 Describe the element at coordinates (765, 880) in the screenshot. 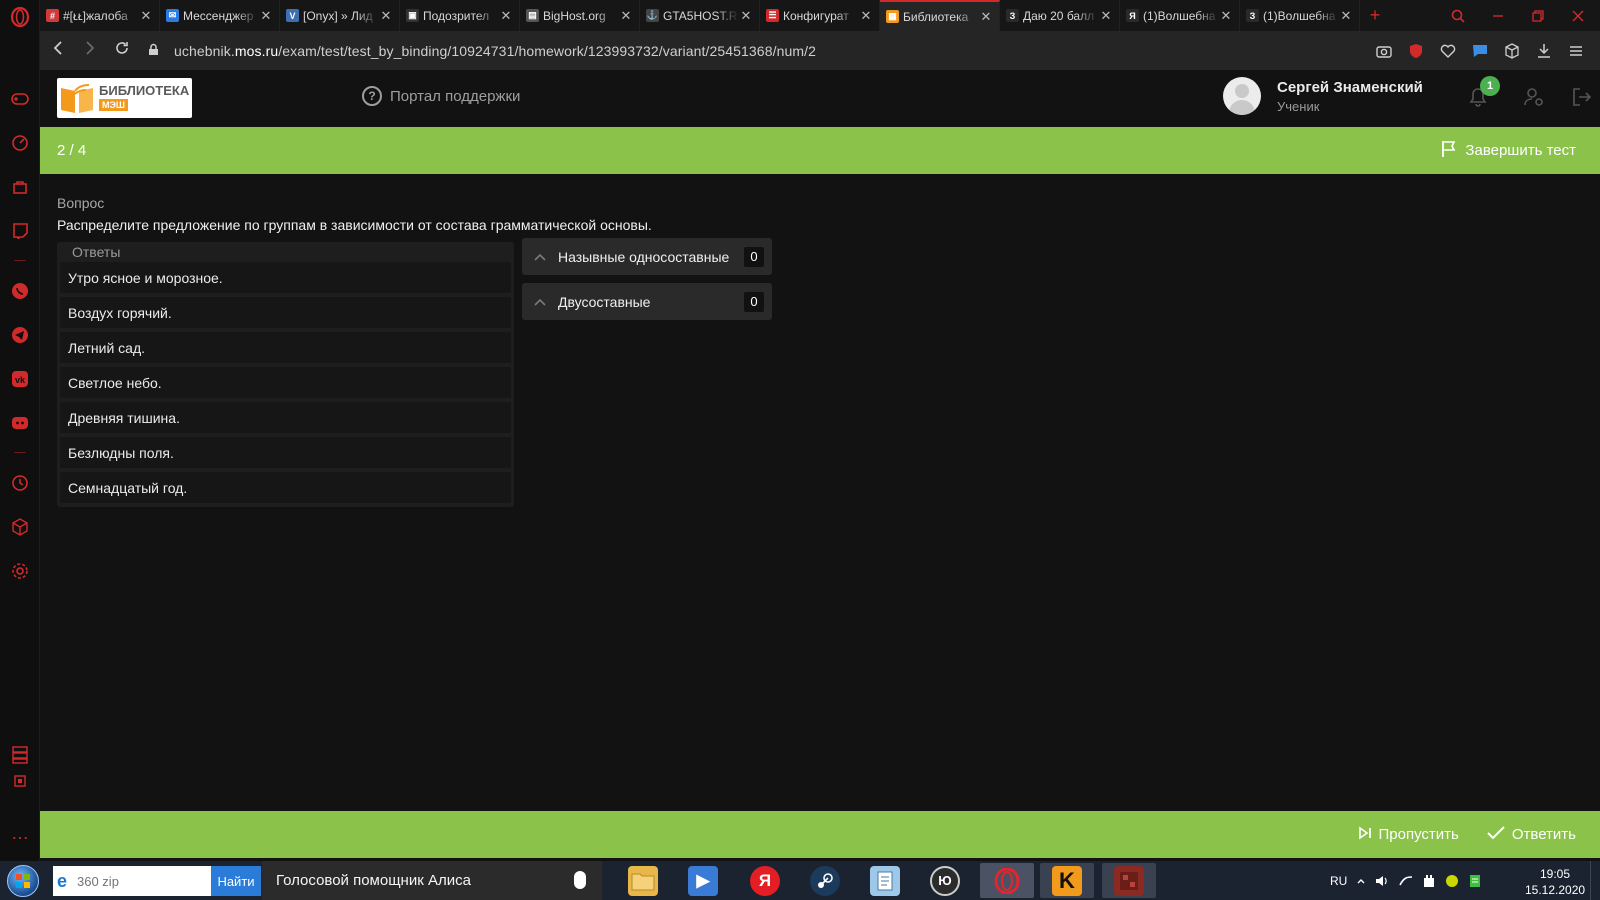

I see `yandex-taskbar-button: Я` at that location.